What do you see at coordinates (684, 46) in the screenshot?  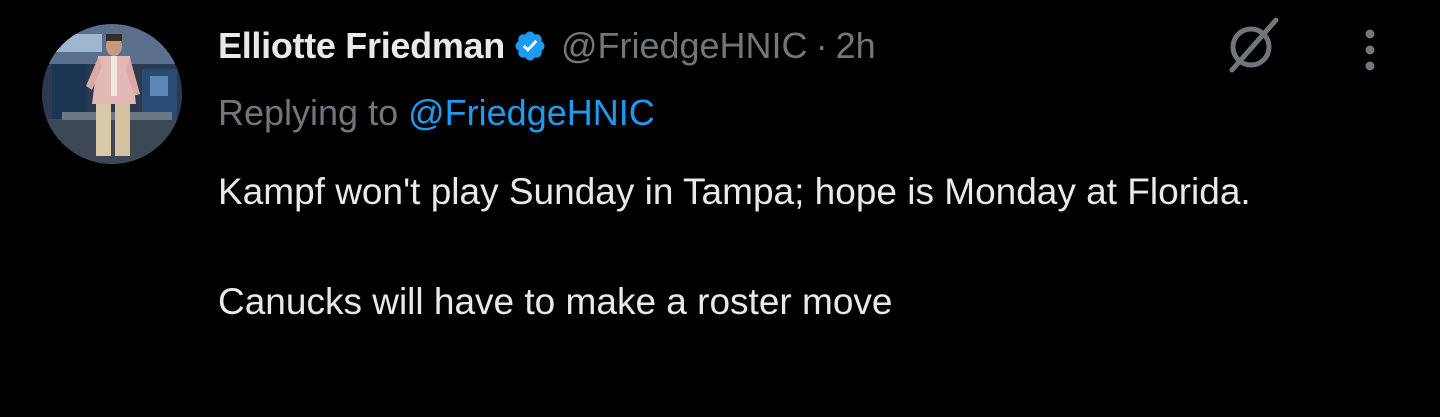 I see `author-handle: @FriedgeHNIC` at bounding box center [684, 46].